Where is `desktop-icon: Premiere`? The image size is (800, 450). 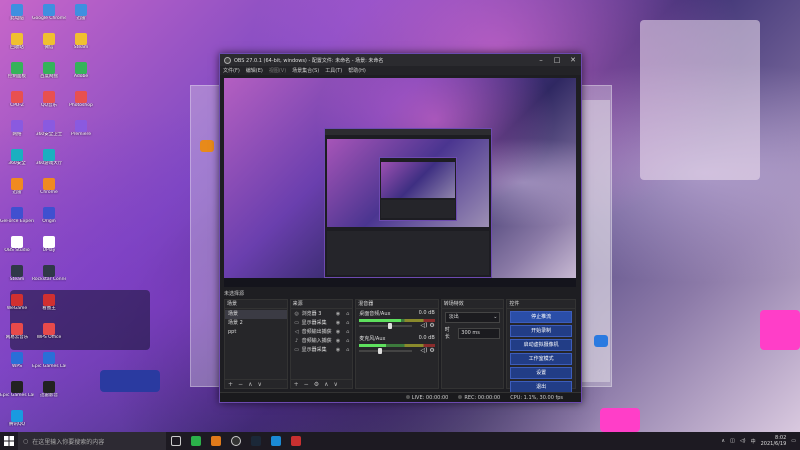 desktop-icon: Premiere is located at coordinates (81, 135).